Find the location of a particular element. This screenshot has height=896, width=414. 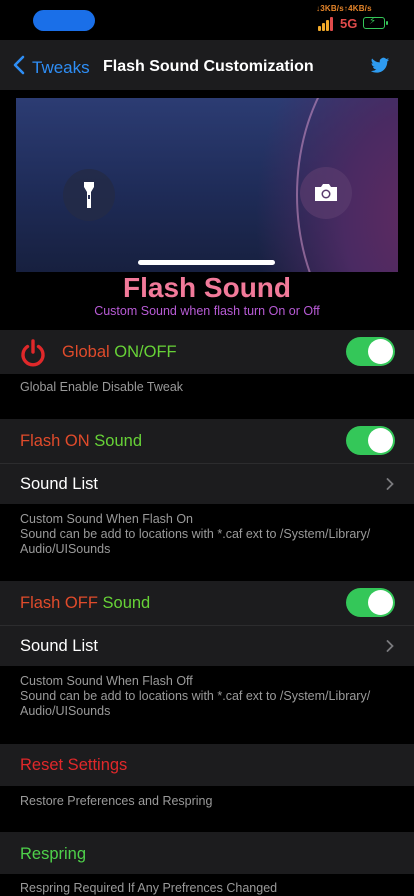

flash-on-label: Flash ON Sound is located at coordinates (81, 441).